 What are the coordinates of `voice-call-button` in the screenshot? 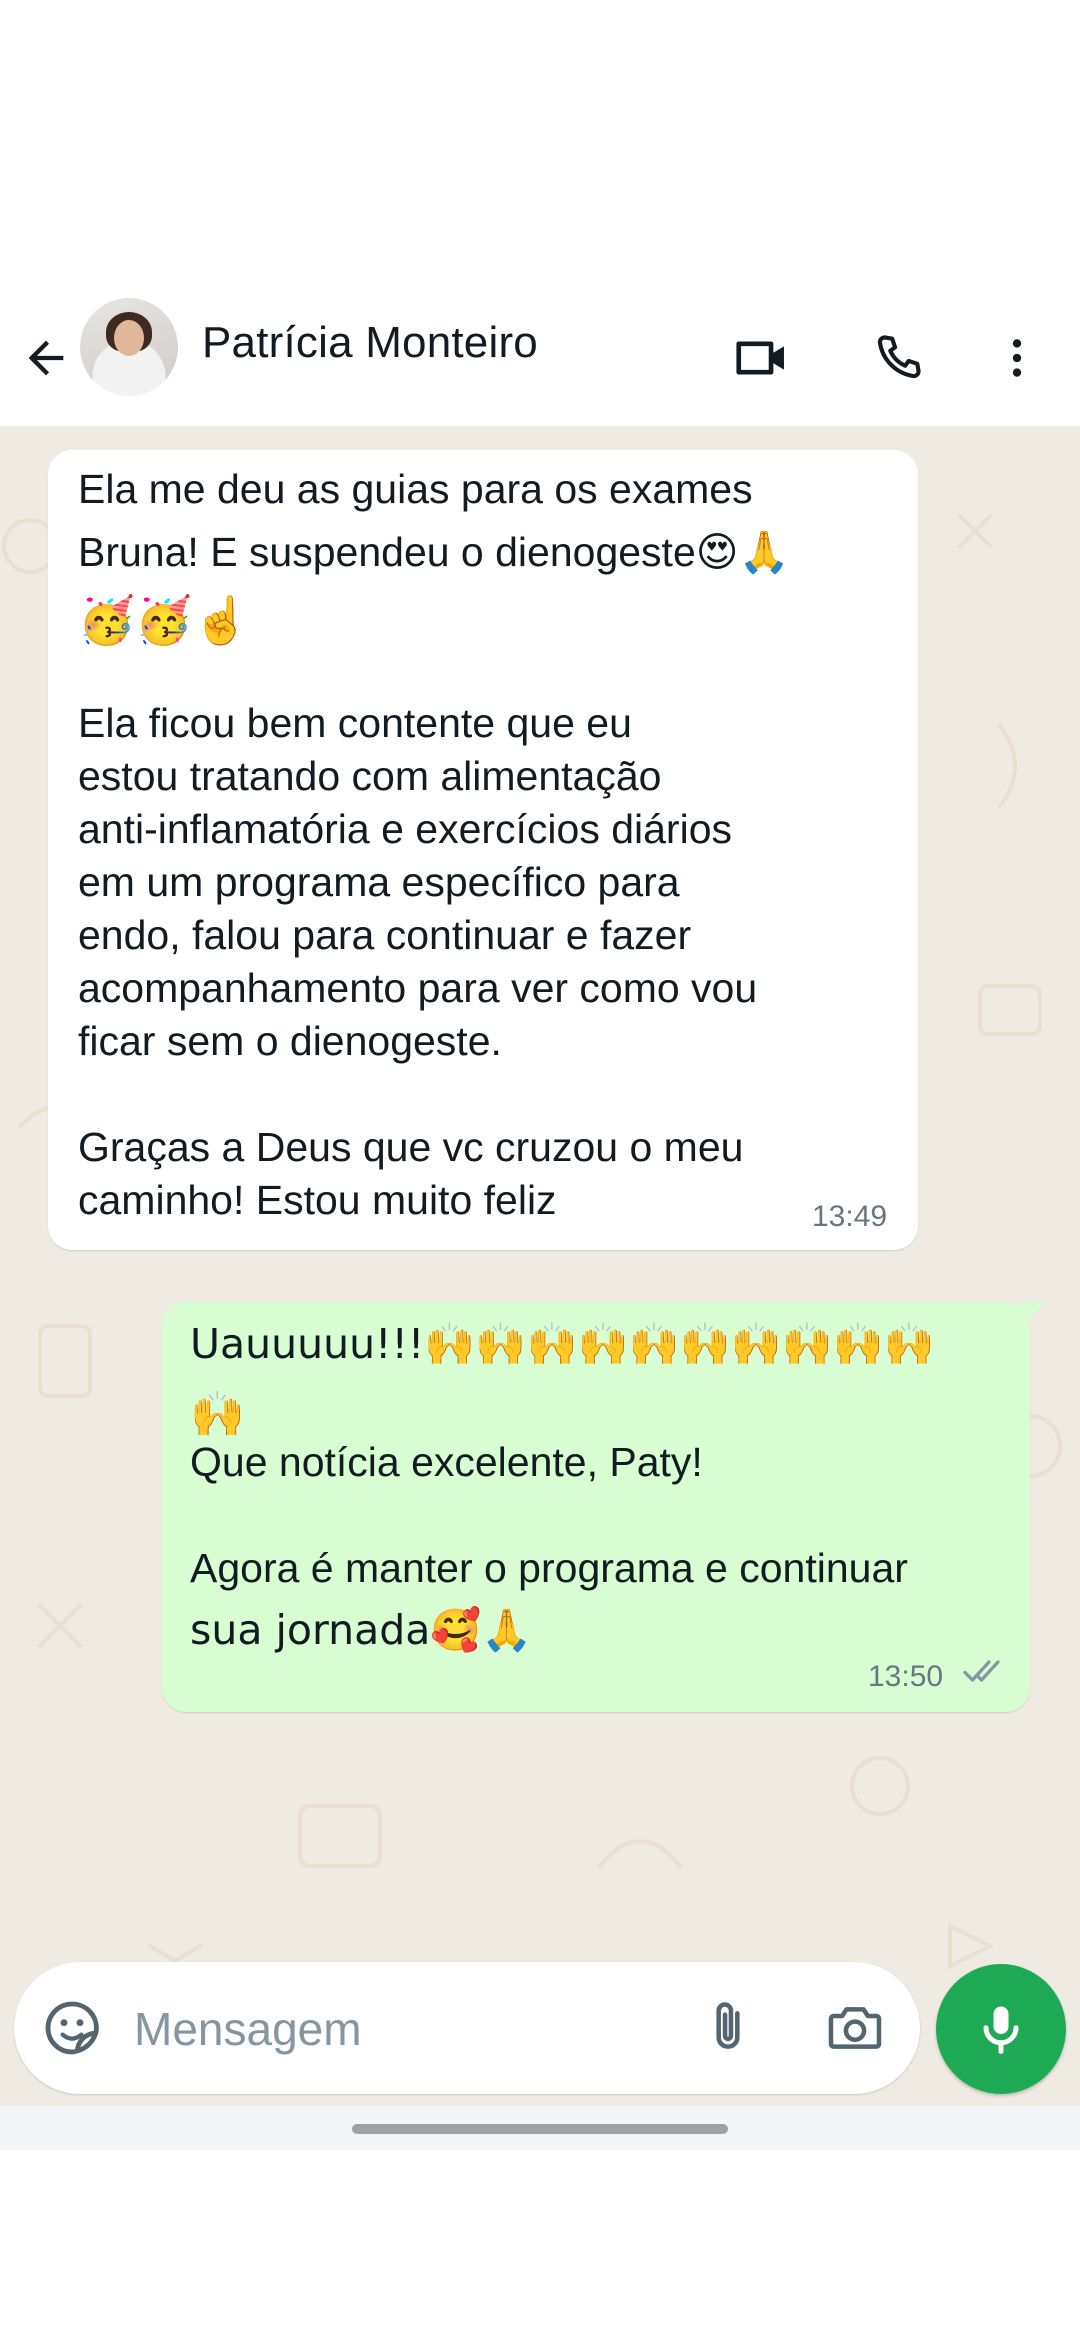 It's located at (898, 358).